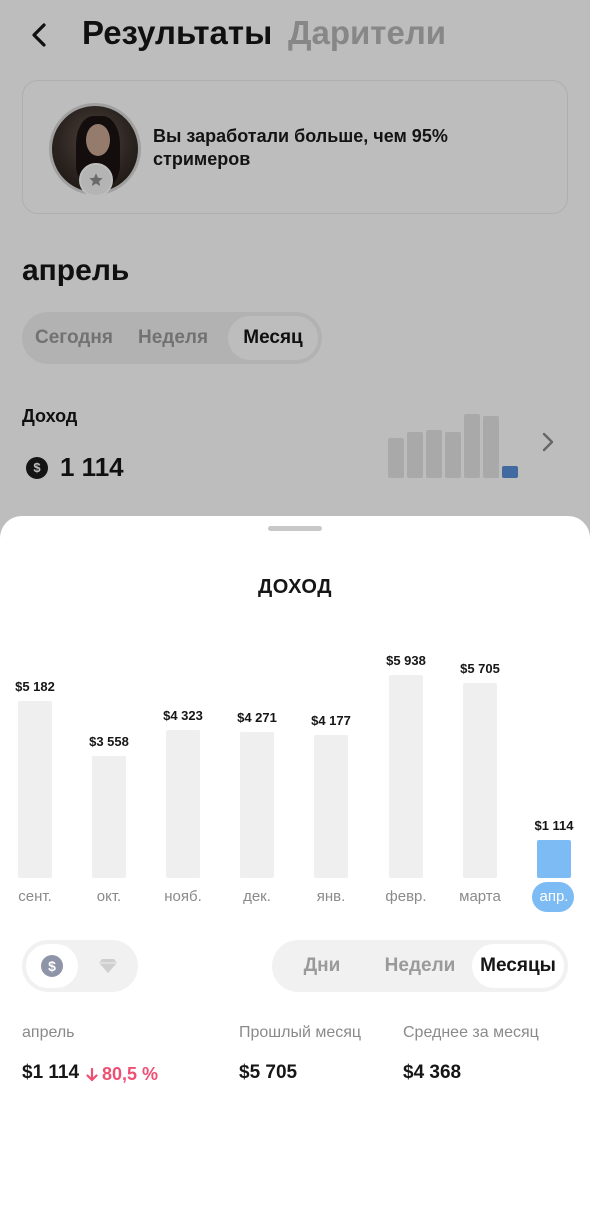  I want to click on dollar-toggle-button: $, so click(52, 966).